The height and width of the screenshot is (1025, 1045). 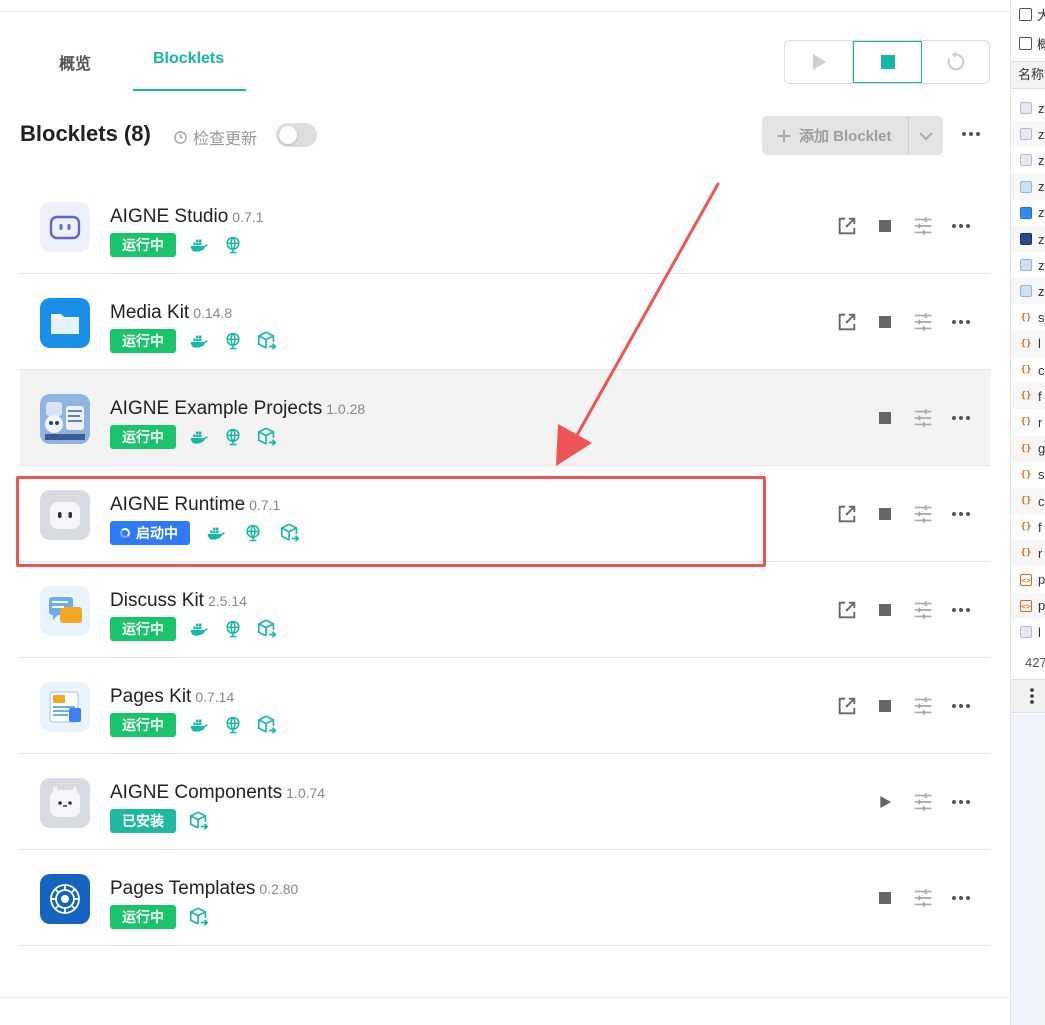 What do you see at coordinates (296, 135) in the screenshot?
I see `check-update-toggle` at bounding box center [296, 135].